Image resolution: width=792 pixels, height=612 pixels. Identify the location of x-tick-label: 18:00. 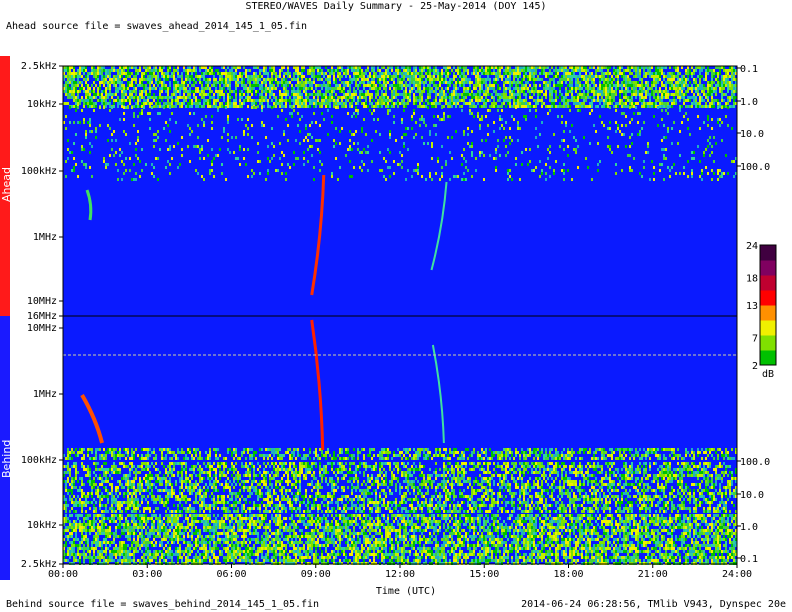
(568, 574).